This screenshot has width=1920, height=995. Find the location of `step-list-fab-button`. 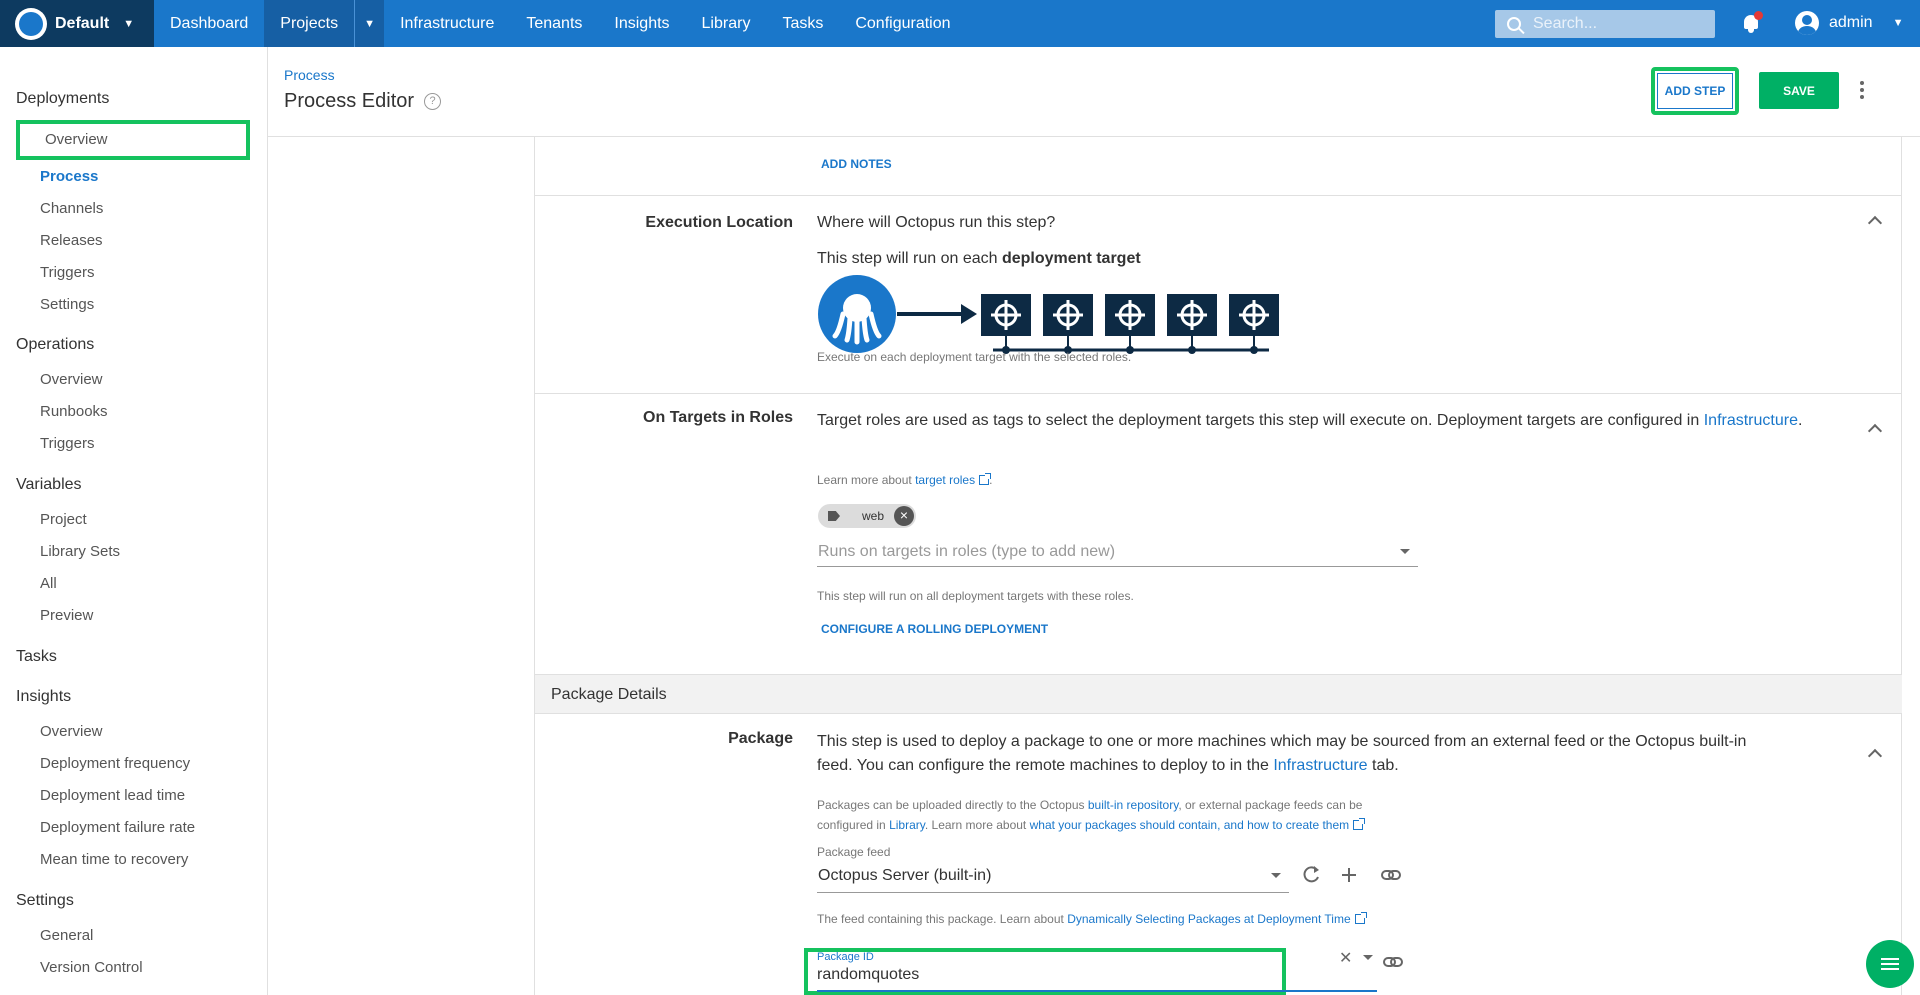

step-list-fab-button is located at coordinates (1890, 964).